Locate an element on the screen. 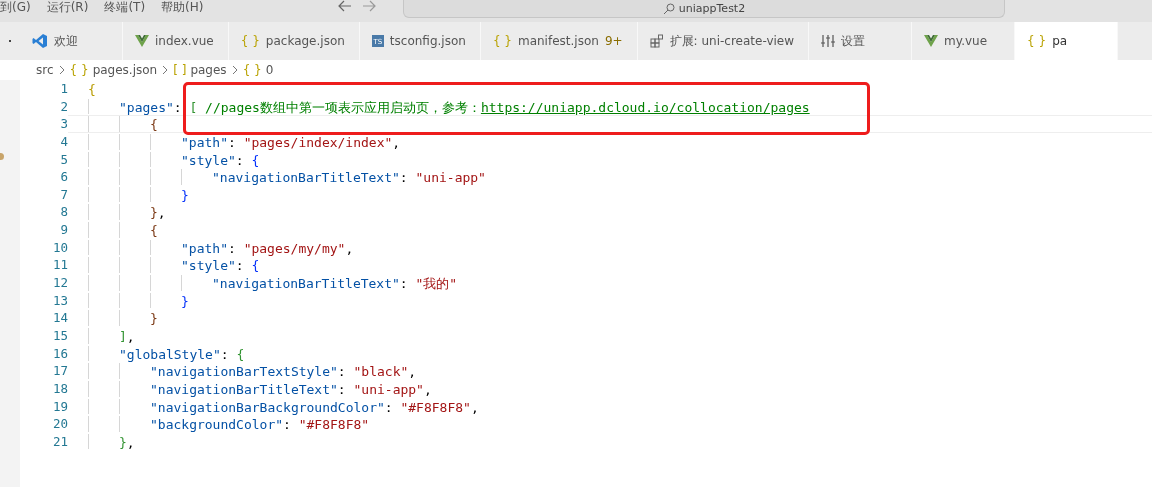 The width and height of the screenshot is (1152, 487). line-number: 12 is located at coordinates (59, 283).